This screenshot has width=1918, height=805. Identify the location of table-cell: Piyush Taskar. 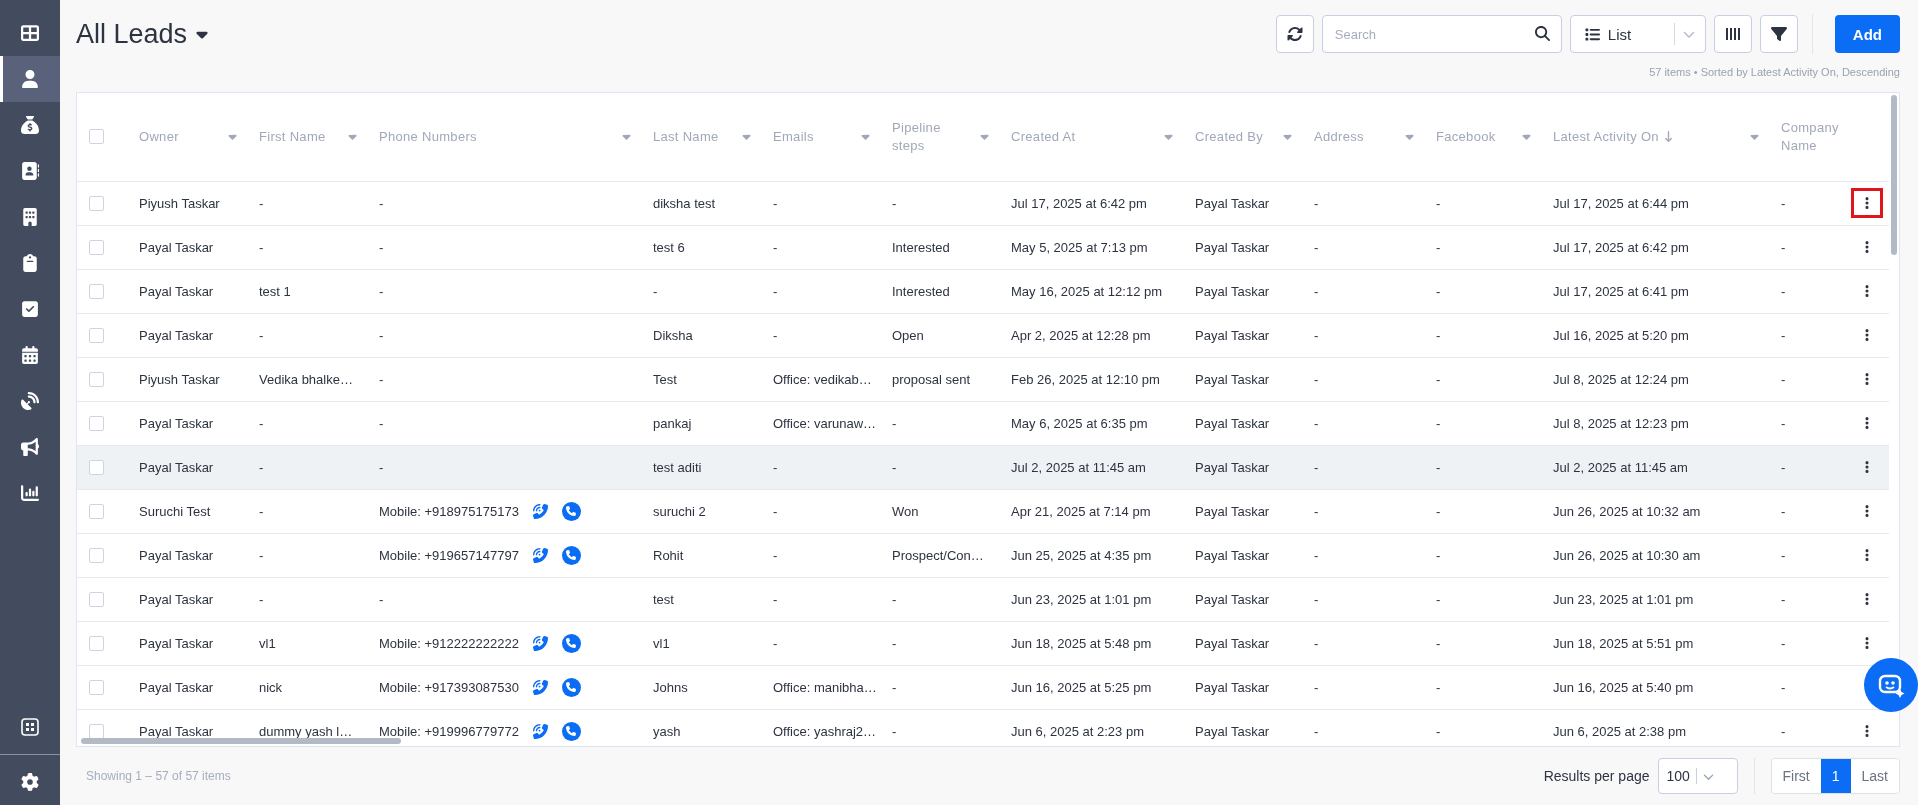
(179, 379).